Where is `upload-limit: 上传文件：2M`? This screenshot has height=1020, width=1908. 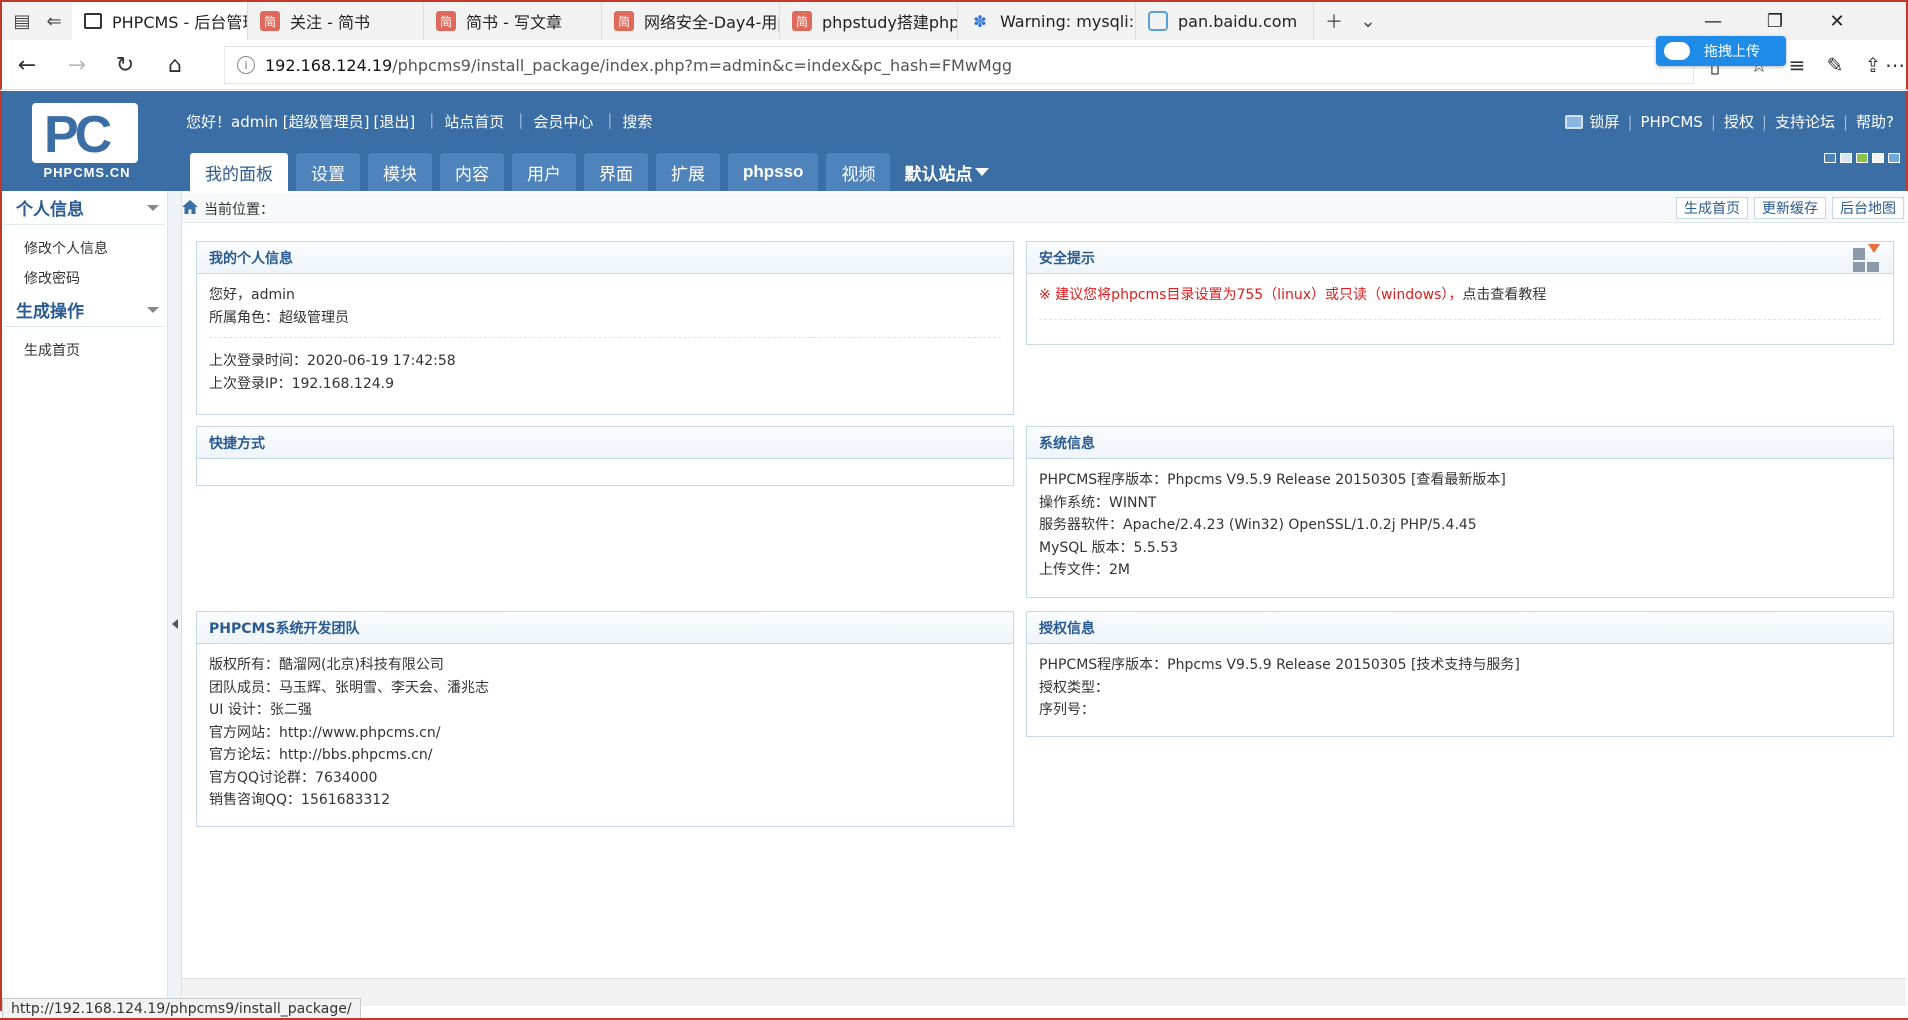 upload-limit: 上传文件：2M is located at coordinates (1084, 570).